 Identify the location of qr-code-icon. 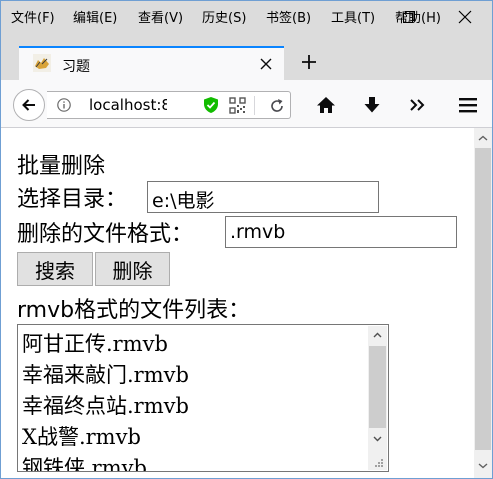
(237, 105).